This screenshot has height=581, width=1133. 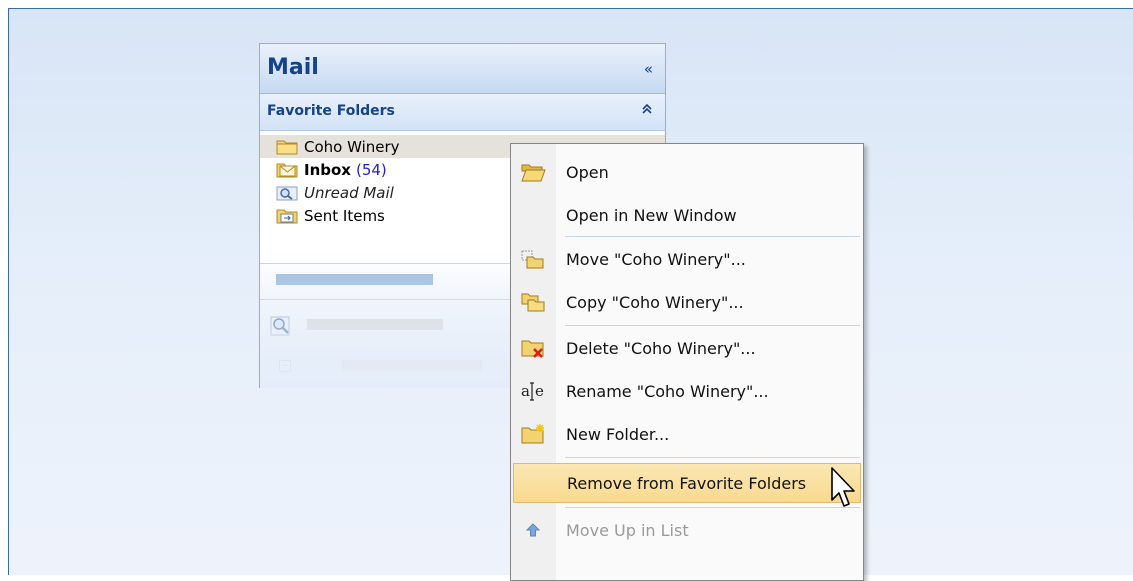 I want to click on menu-item-remove-favorite: Remove from Favorite Folders, so click(x=687, y=483).